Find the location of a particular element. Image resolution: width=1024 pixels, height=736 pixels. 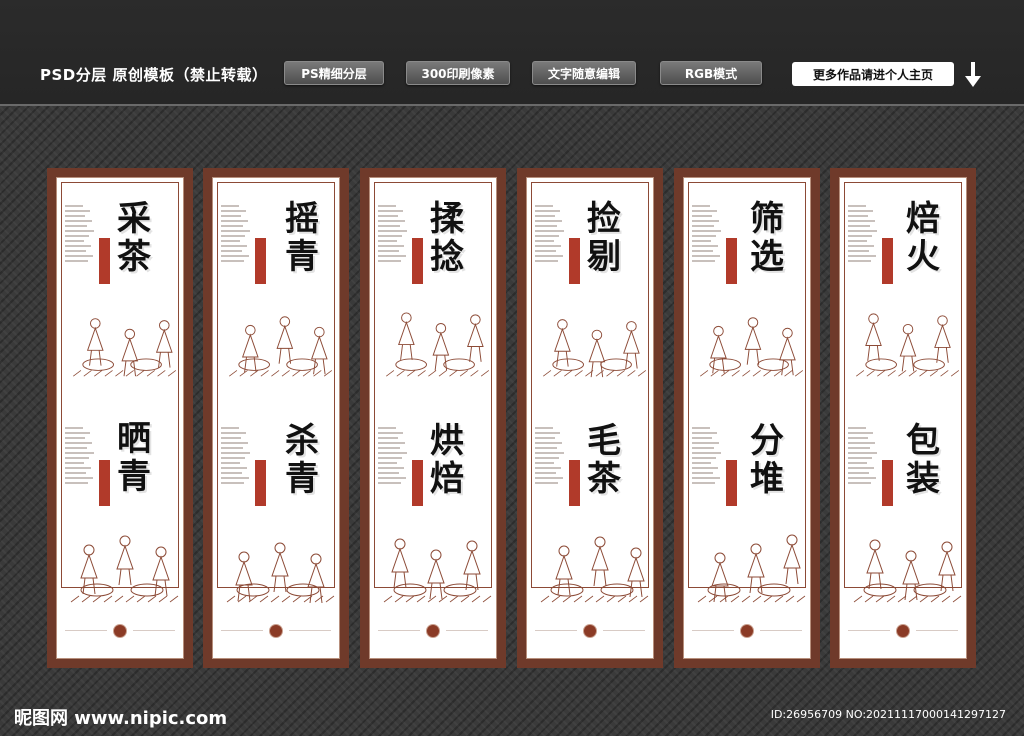

panel-2-top-title: 摇青 is located at coordinates (302, 238).